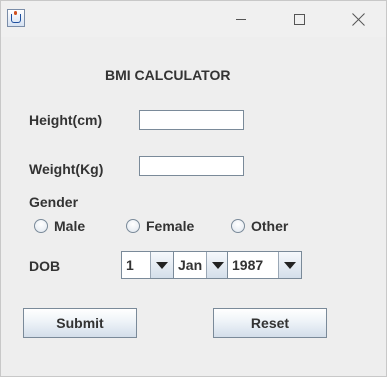  What do you see at coordinates (66, 169) in the screenshot?
I see `weight-label: Weight(Kg)` at bounding box center [66, 169].